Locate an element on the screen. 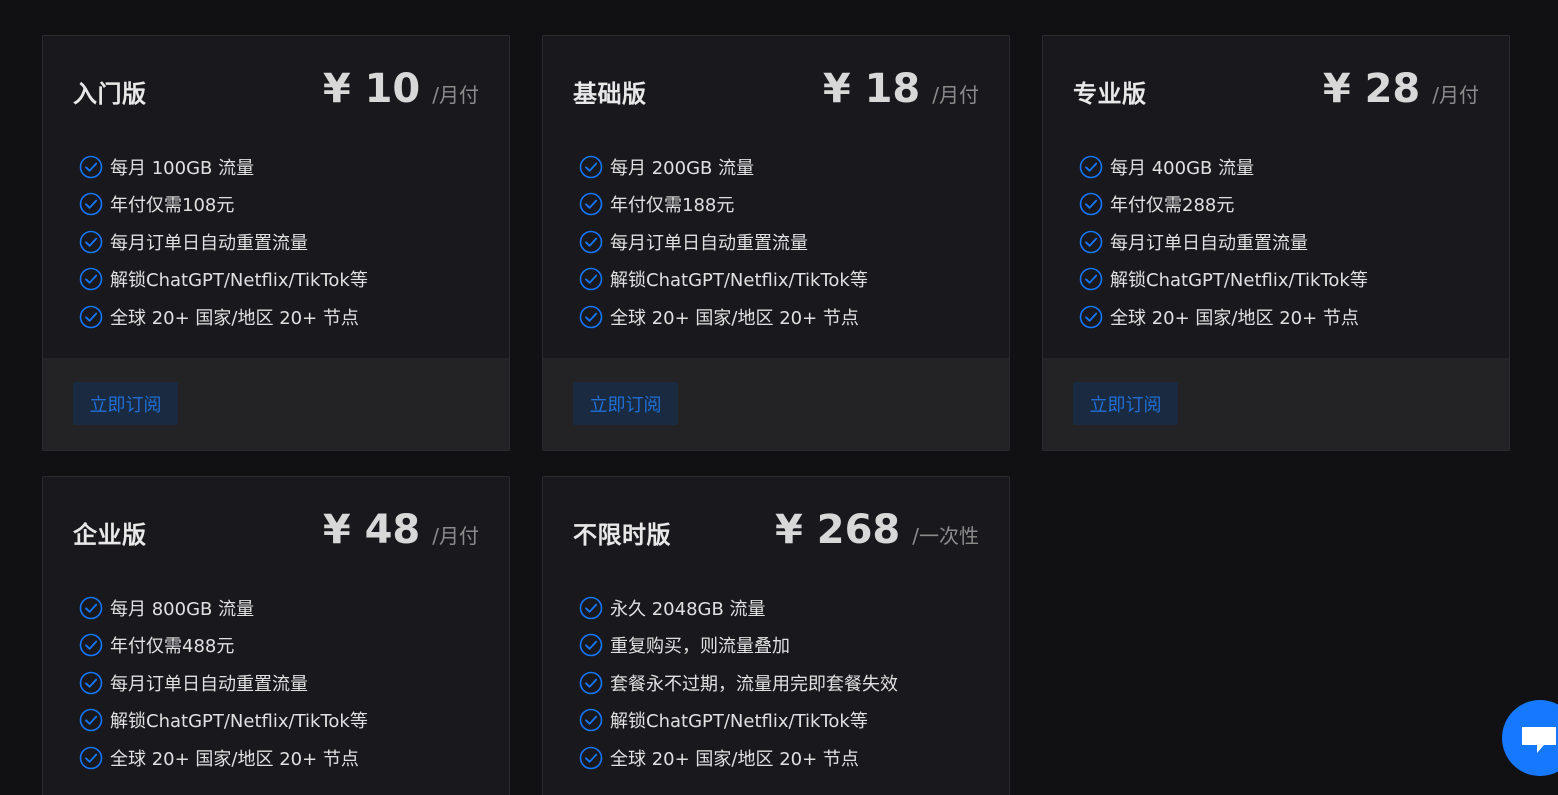 The image size is (1558, 795). price-period: /一次性 is located at coordinates (945, 536).